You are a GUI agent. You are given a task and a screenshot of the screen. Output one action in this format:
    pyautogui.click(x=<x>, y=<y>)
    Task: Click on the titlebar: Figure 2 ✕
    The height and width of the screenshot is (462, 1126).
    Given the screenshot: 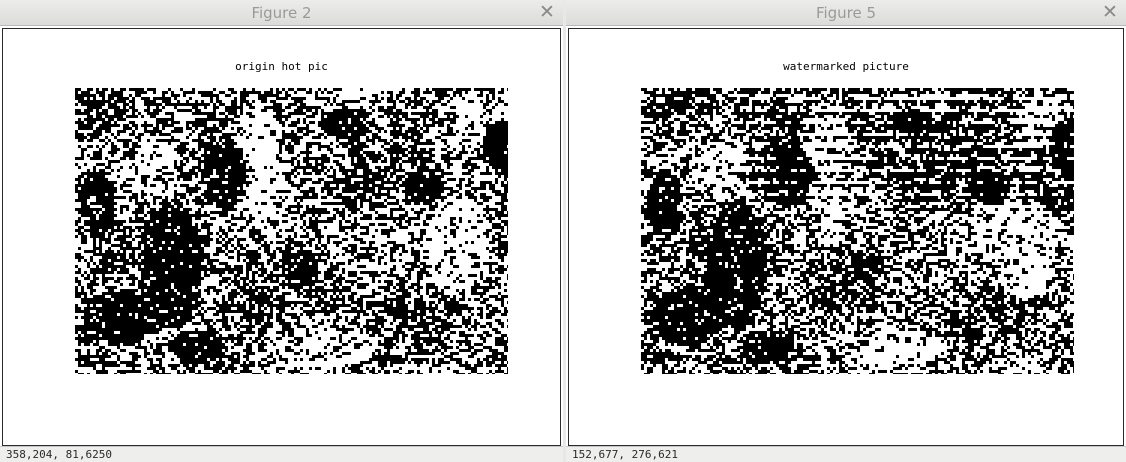 What is the action you would take?
    pyautogui.click(x=281, y=13)
    